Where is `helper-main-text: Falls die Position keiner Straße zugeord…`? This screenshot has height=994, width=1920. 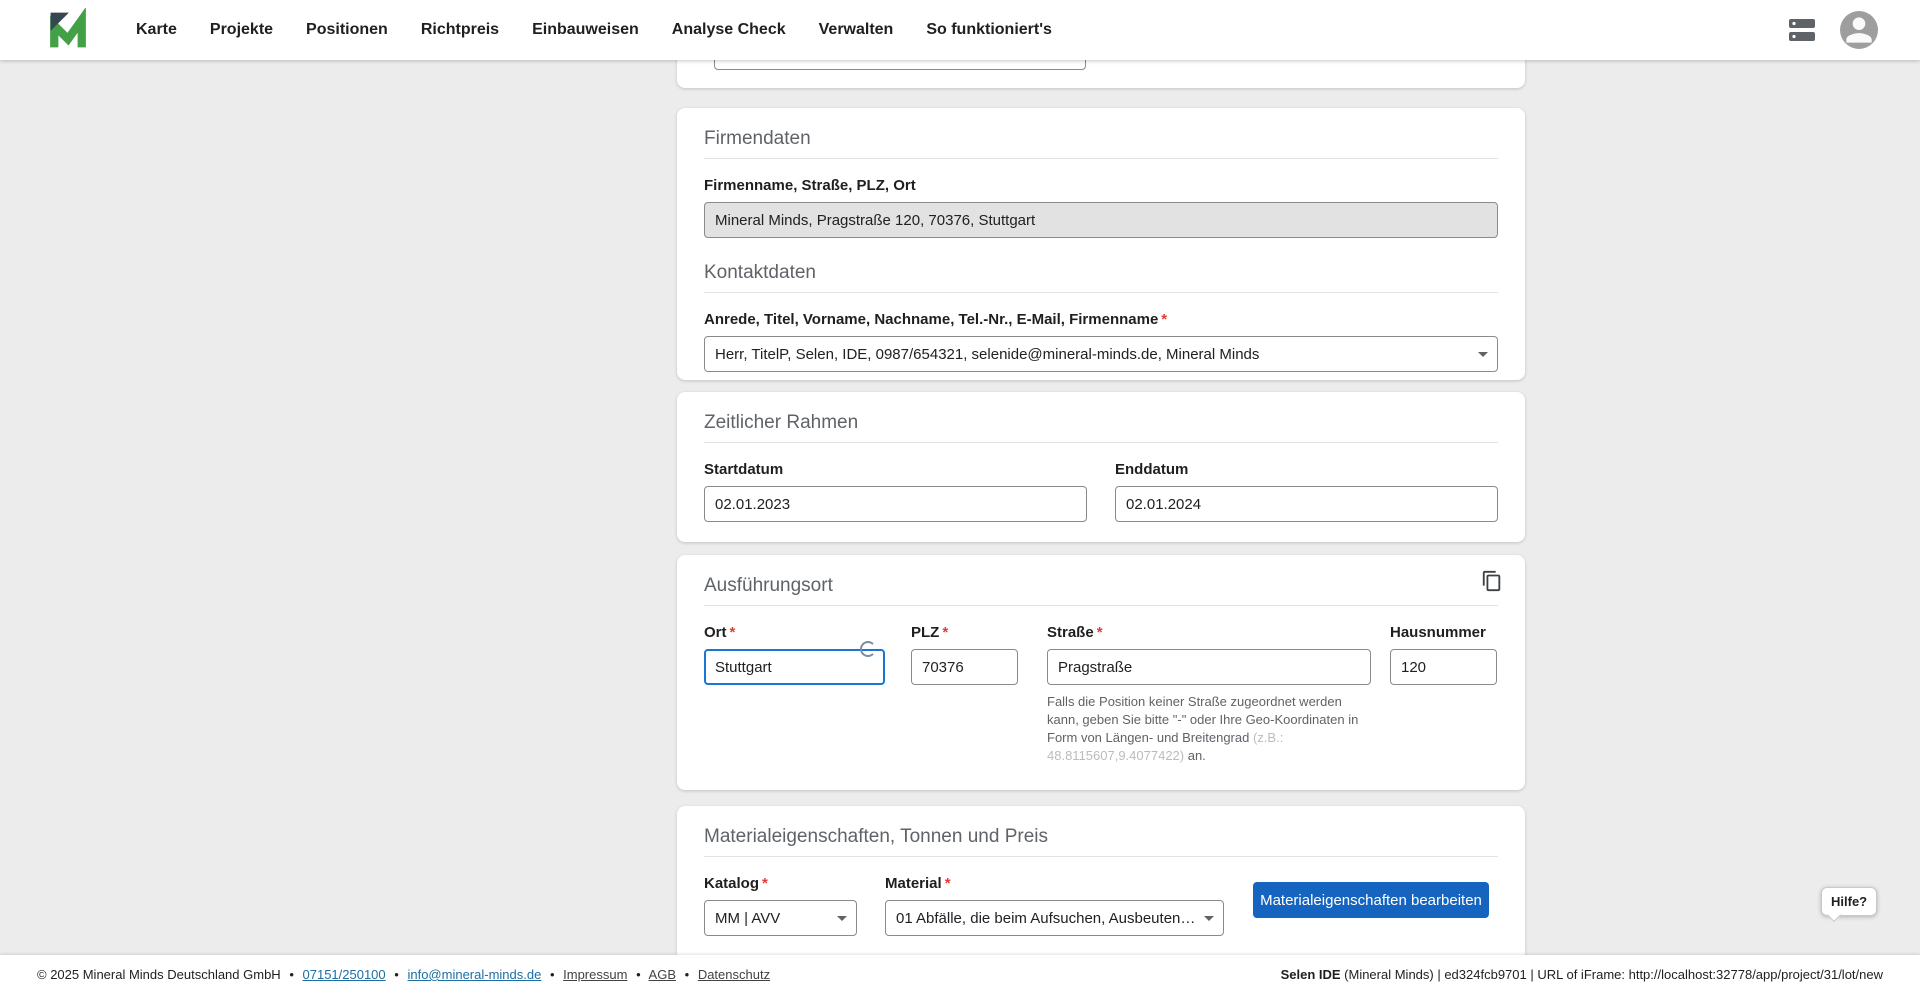 helper-main-text: Falls die Position keiner Straße zugeord… is located at coordinates (1203, 719).